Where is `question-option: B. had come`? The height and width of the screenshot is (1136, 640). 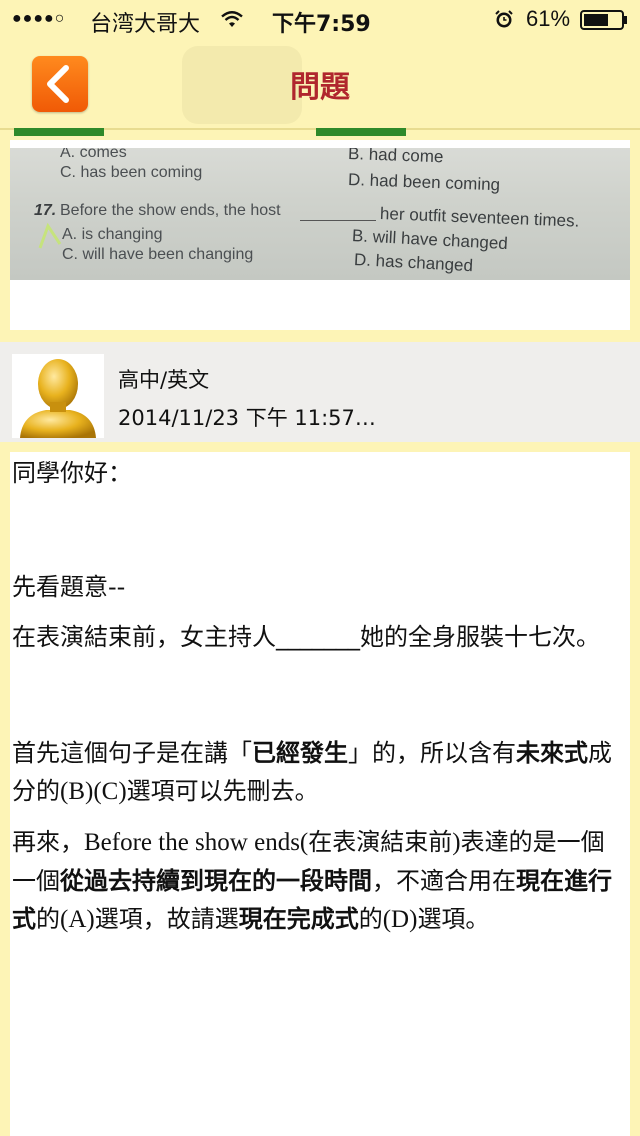
question-option: B. had come is located at coordinates (395, 157).